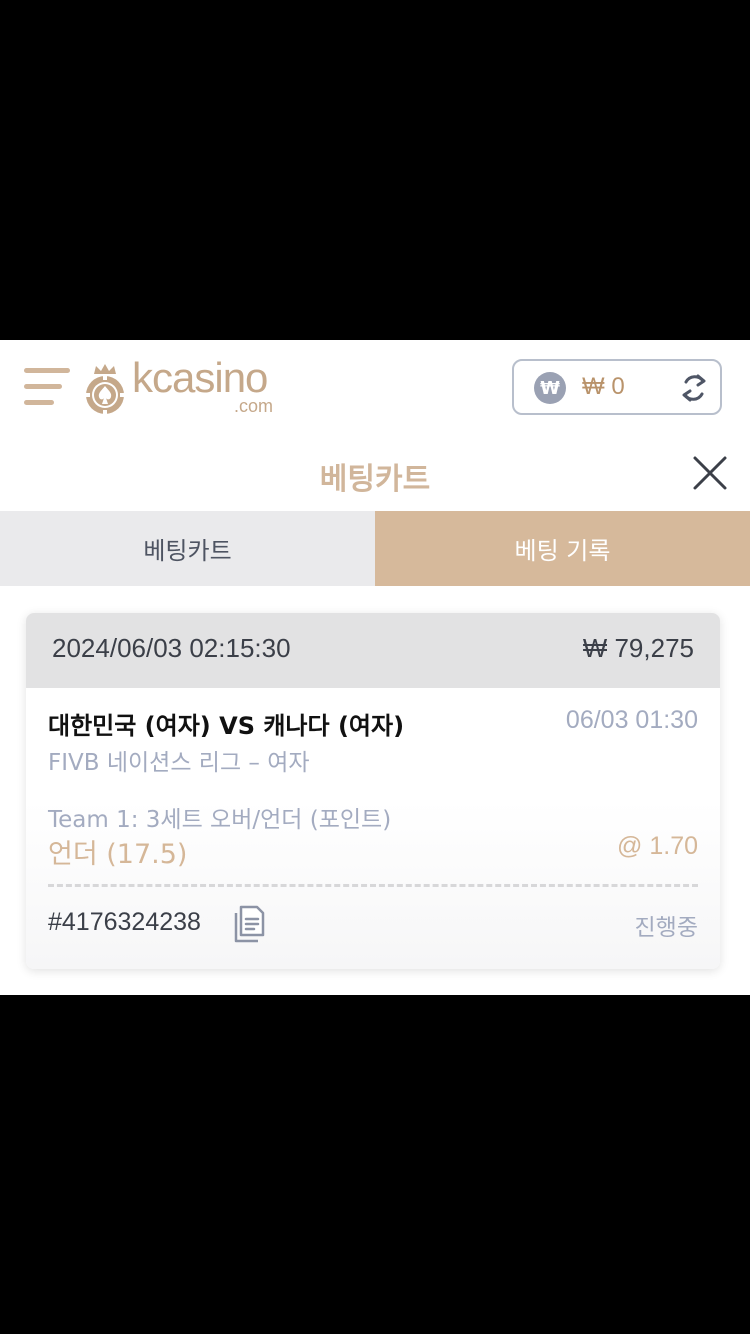  Describe the element at coordinates (657, 846) in the screenshot. I see `bet-odds: @ 1.70` at that location.